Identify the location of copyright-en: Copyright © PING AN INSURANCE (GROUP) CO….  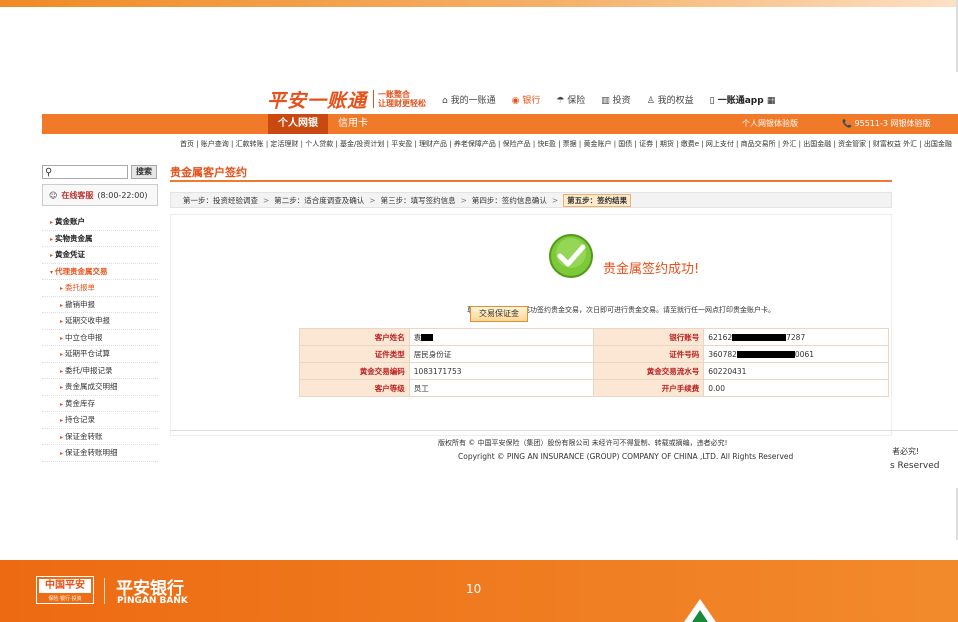
(626, 456).